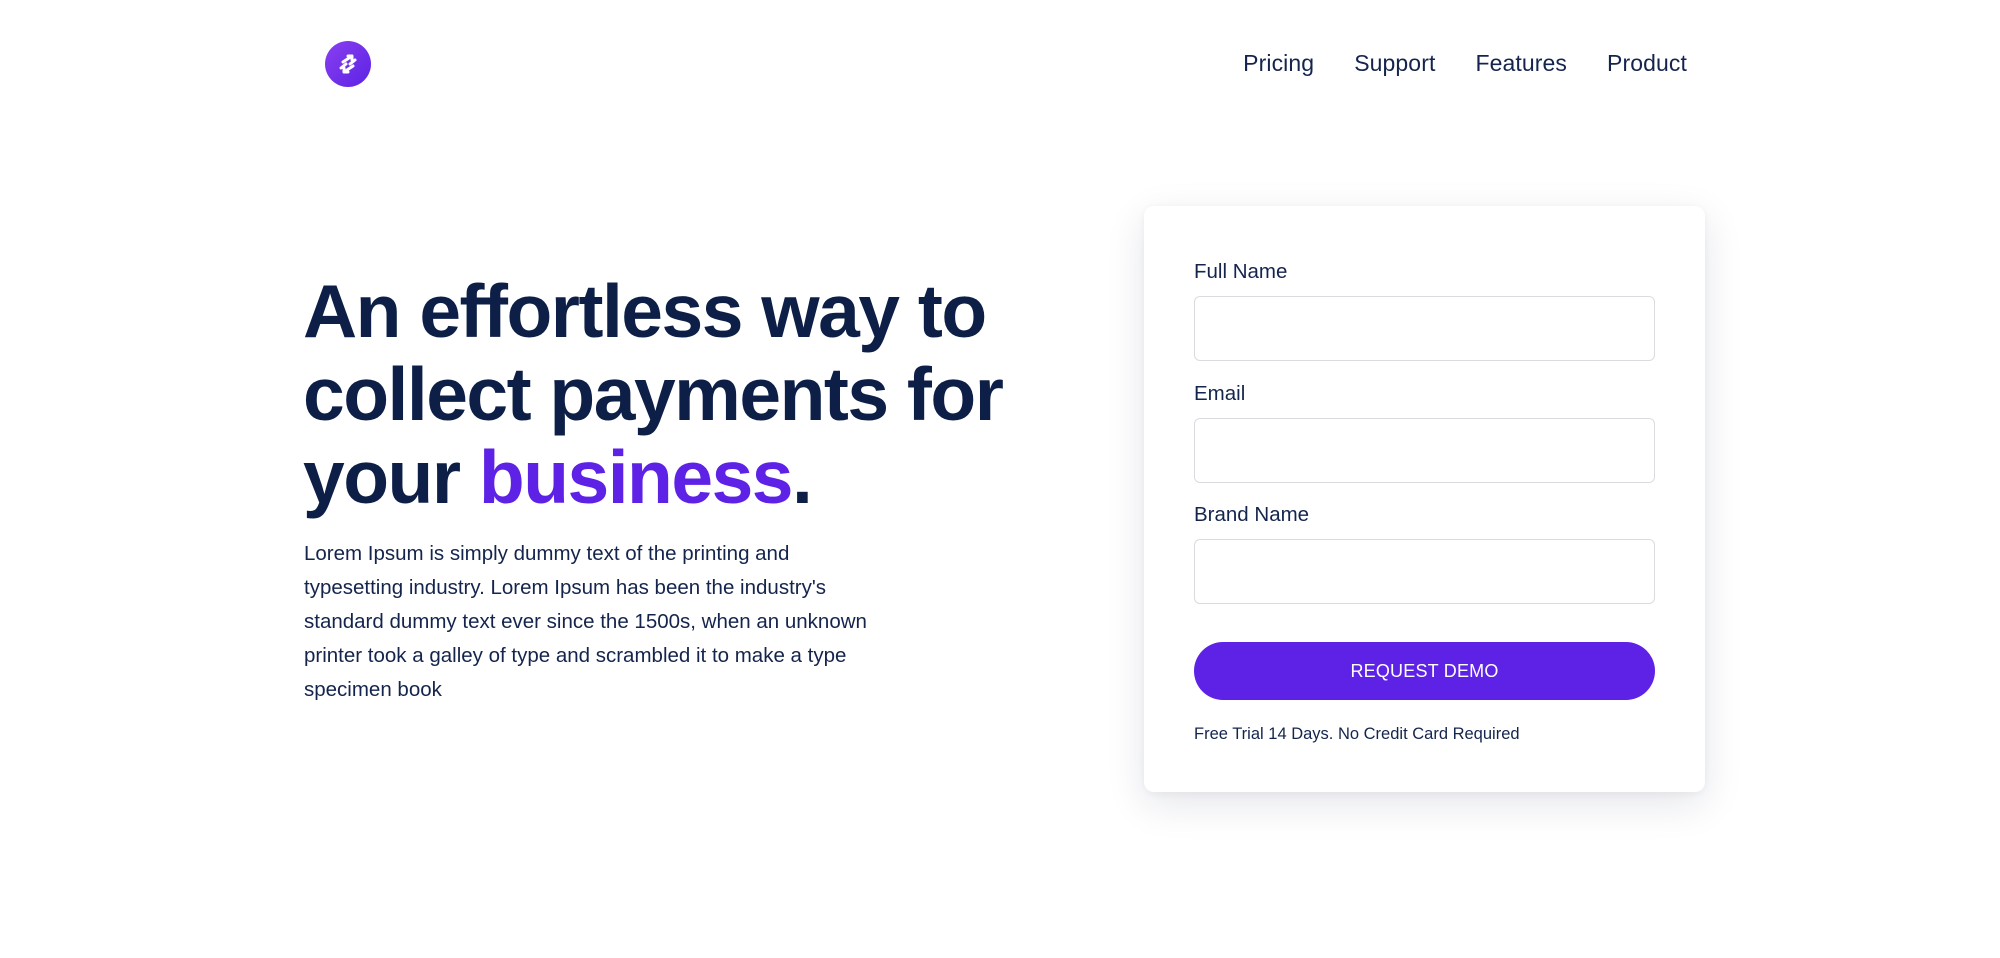 Image resolution: width=2000 pixels, height=958 pixels. Describe the element at coordinates (1394, 63) in the screenshot. I see `nav-link-support: Support` at that location.